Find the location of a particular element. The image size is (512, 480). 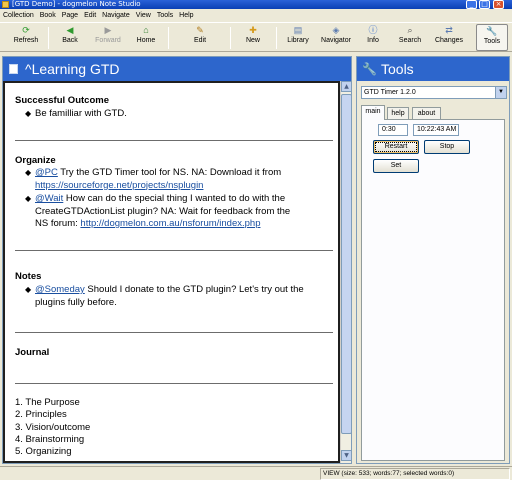

scroll-down-icon: ▼ is located at coordinates (346, 455).